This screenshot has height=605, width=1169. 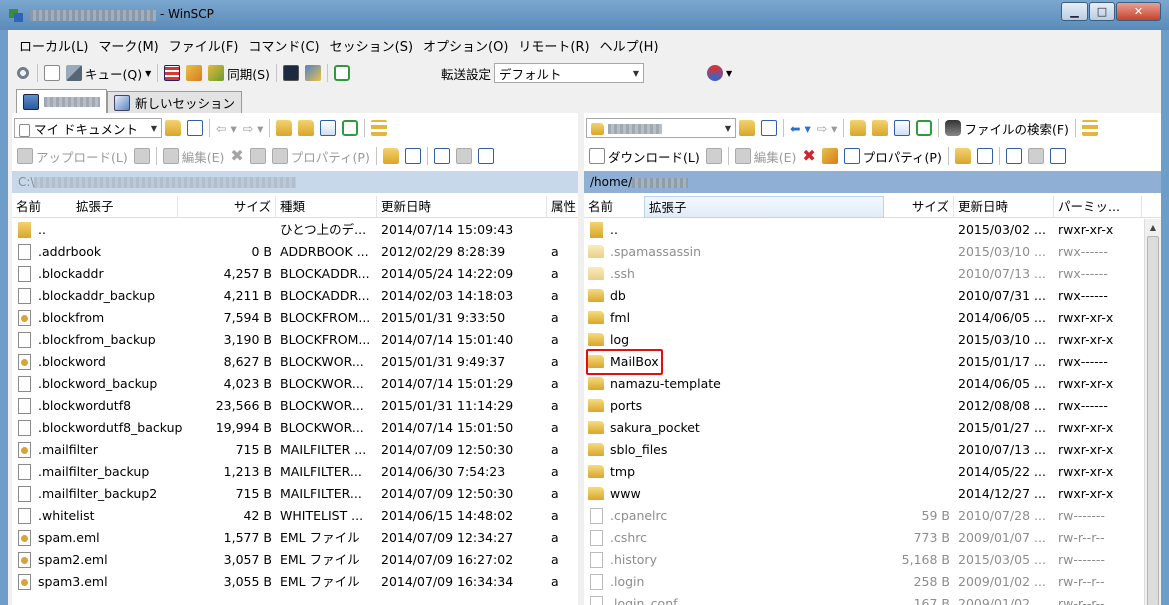 I want to click on table-row: .cpanelrc 59 B 2010/07/28 ... rw-------, so click(x=872, y=516).